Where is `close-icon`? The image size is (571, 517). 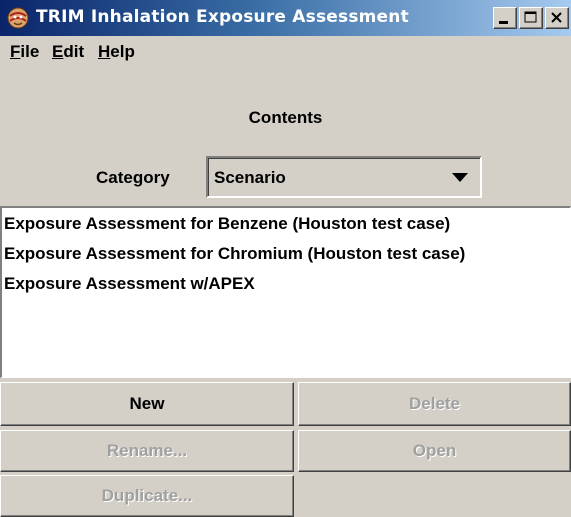
close-icon is located at coordinates (556, 17).